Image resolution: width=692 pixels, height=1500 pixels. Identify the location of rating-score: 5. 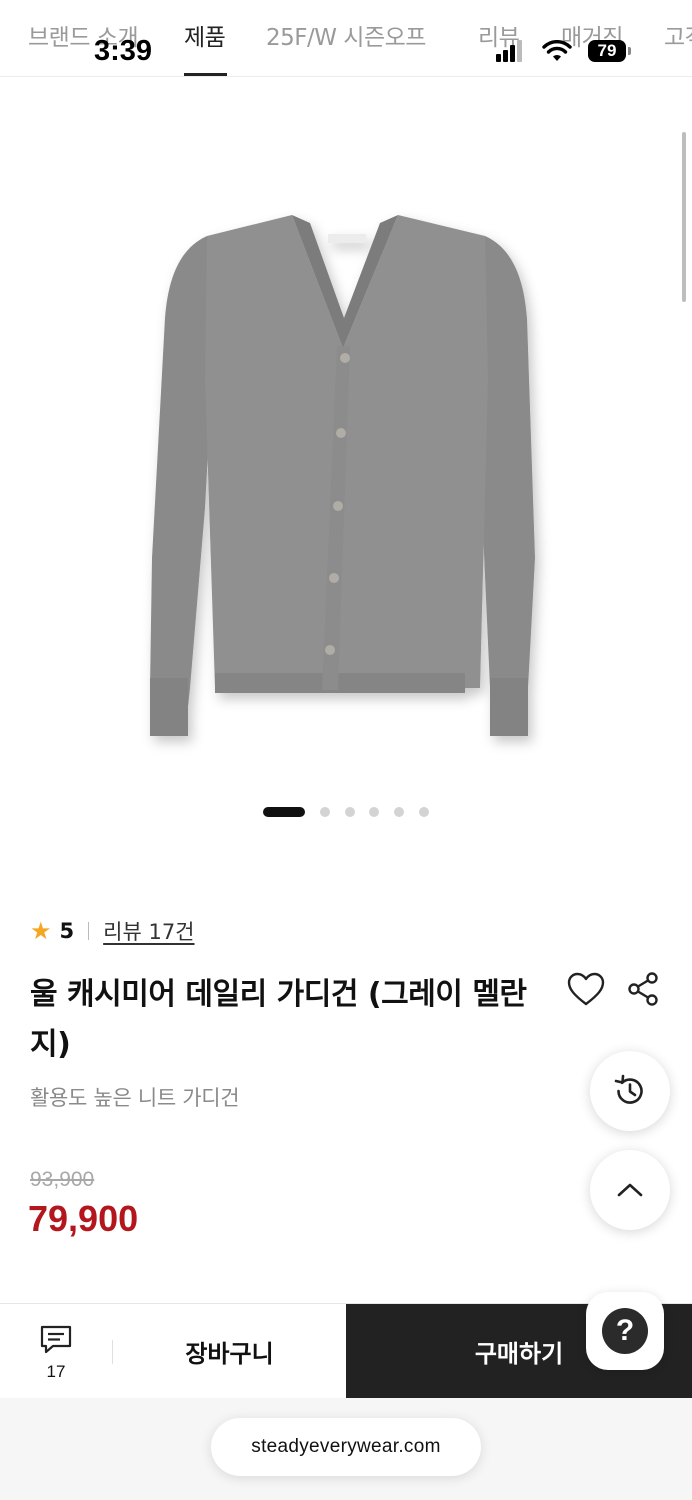
(67, 931).